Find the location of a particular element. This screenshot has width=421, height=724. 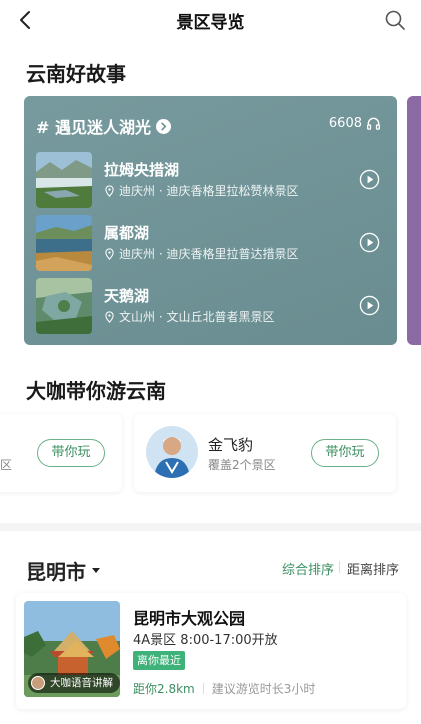

listen-count-value: 6608 is located at coordinates (345, 123).